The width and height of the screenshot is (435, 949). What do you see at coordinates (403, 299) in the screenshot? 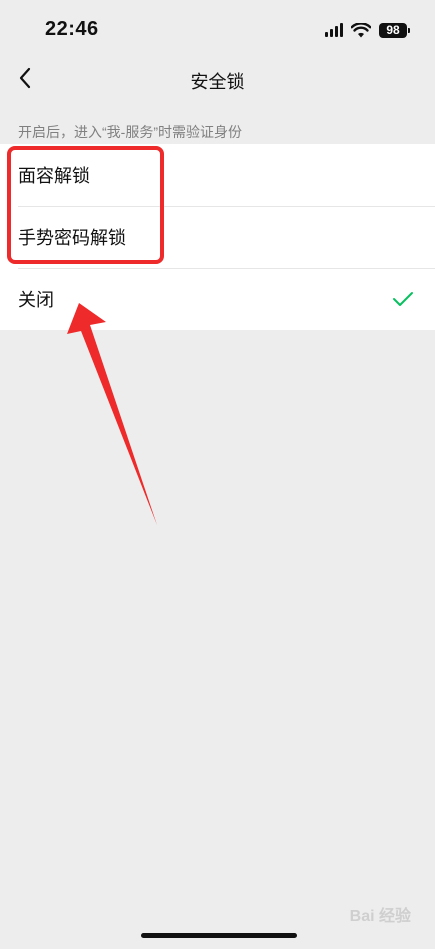
I see `checkmark-icon` at bounding box center [403, 299].